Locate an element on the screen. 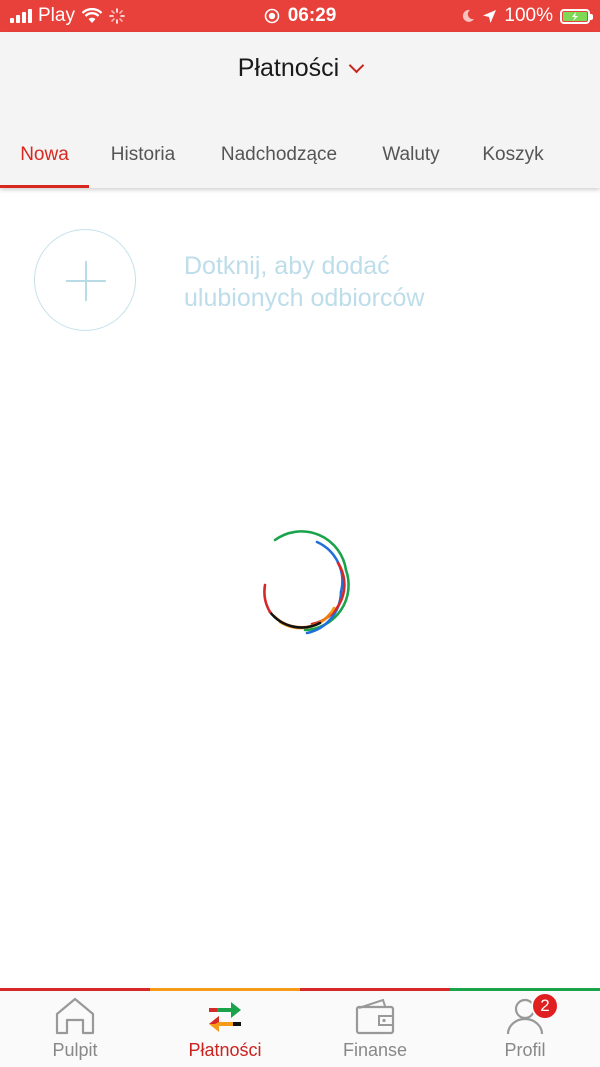 This screenshot has width=600, height=1067. add-favorite-button is located at coordinates (85, 280).